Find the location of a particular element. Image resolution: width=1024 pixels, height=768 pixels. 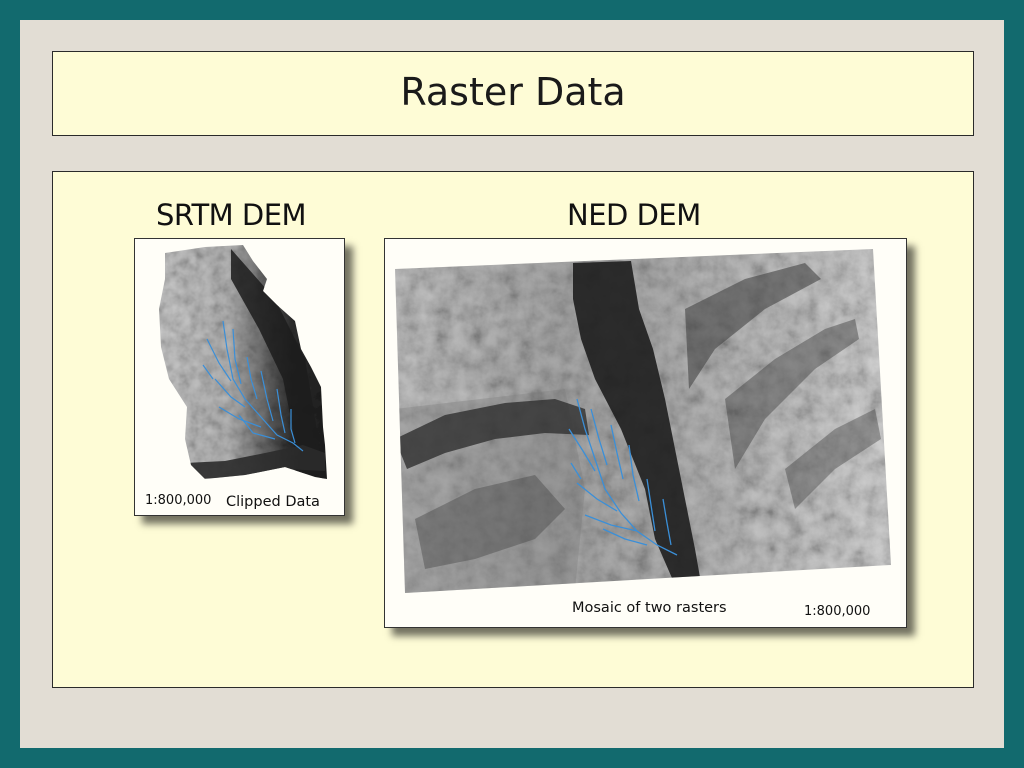

srtm-dem-map-image is located at coordinates (243, 362).